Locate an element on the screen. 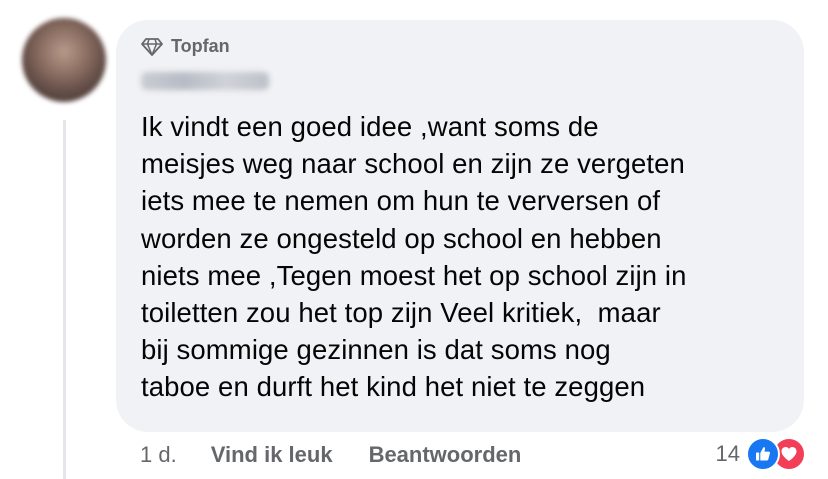 This screenshot has width=828, height=479. reaction-count: 14 is located at coordinates (727, 453).